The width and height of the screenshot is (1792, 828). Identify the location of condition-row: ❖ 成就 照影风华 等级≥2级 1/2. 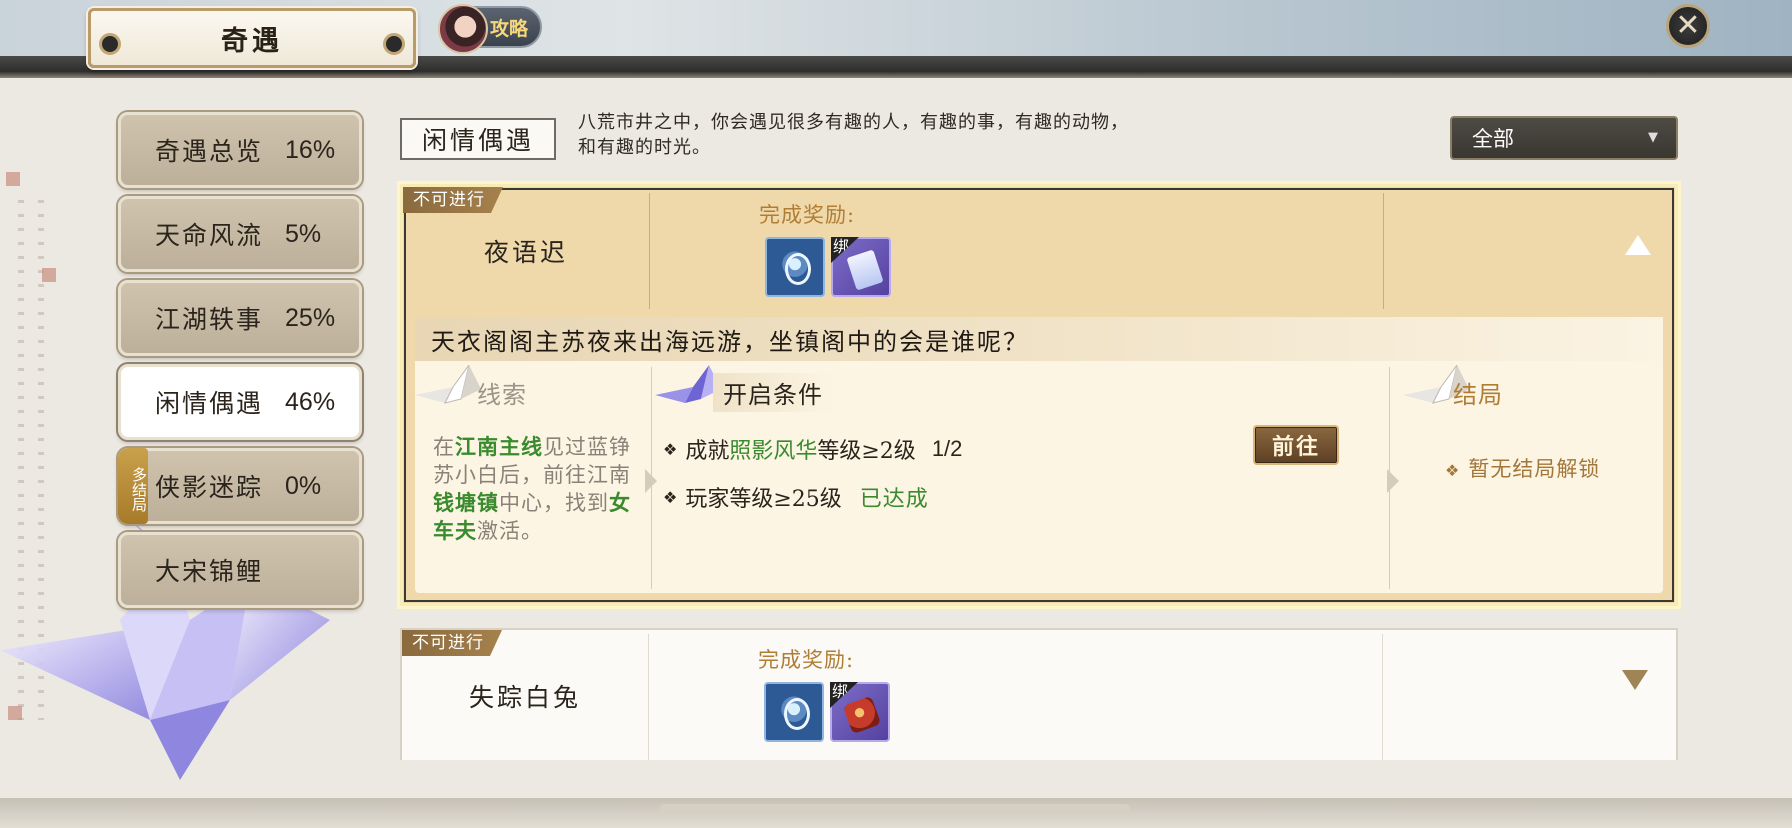
(813, 450).